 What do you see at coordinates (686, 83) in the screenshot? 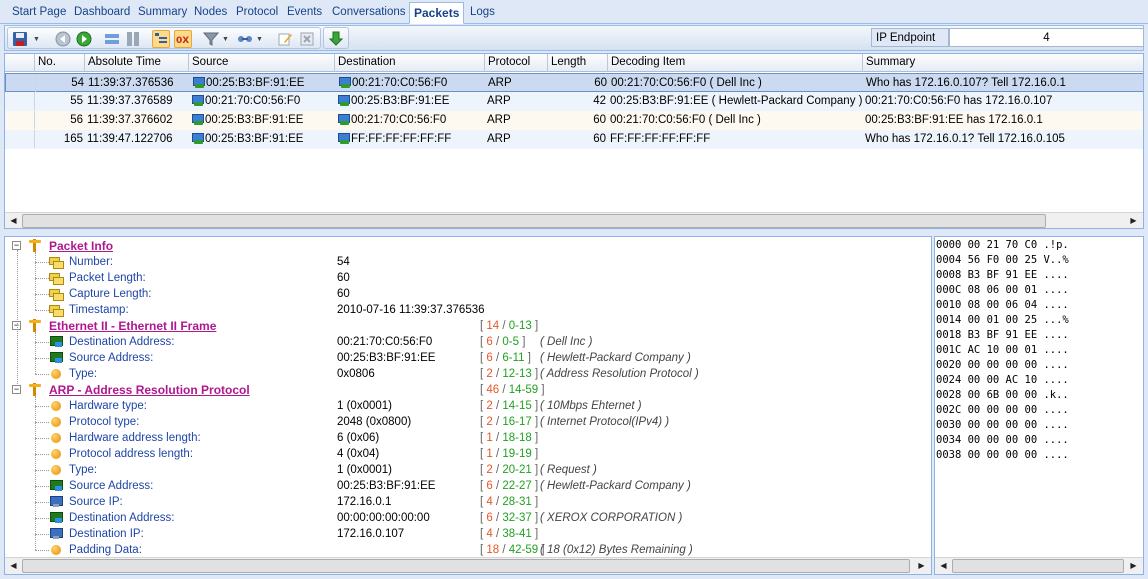
I see `packet-decoding-item: 00:21:70:C0:56:F0 ( Dell Inc )` at bounding box center [686, 83].